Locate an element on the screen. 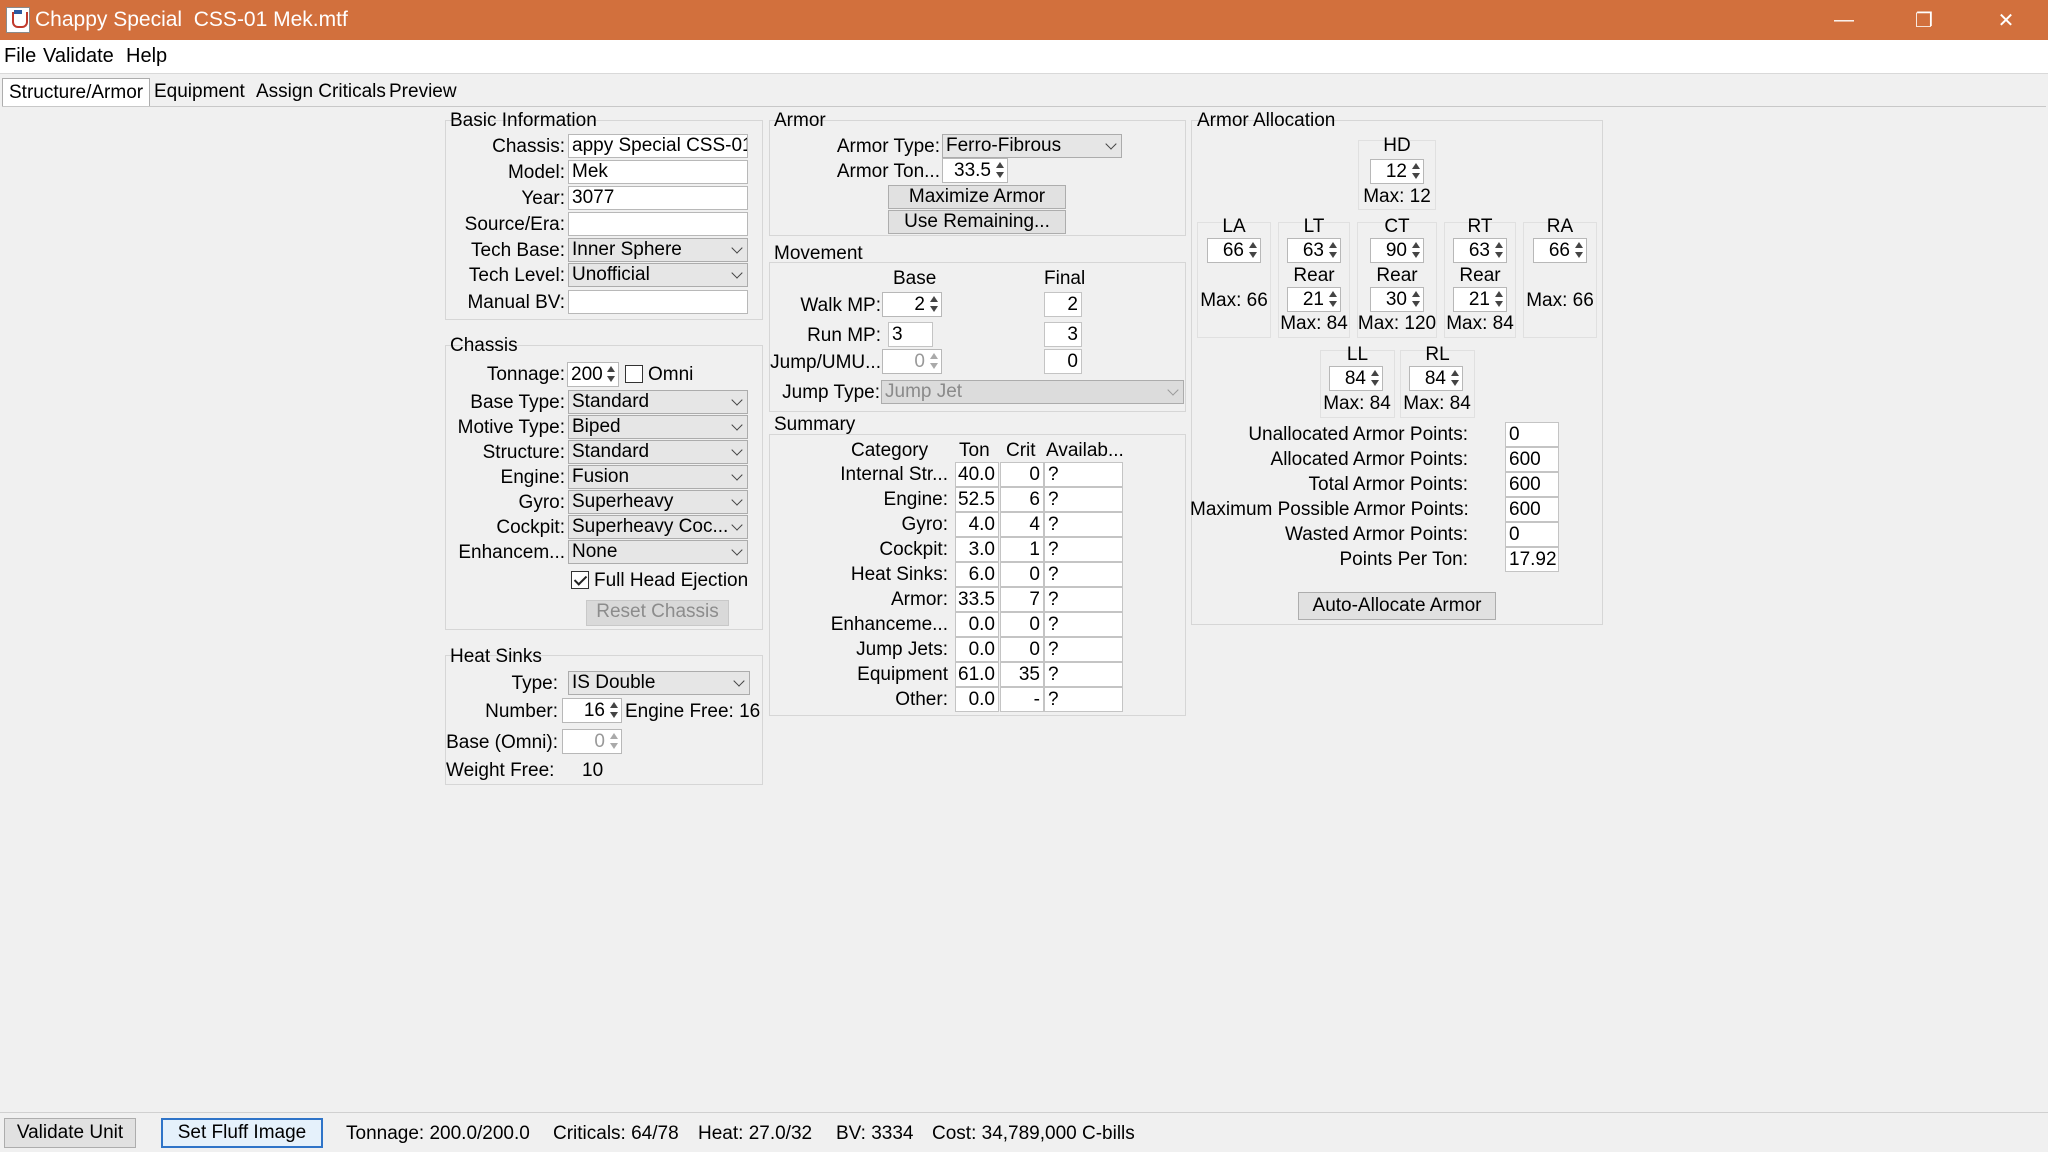  right-torso-armor-spinner: 63 is located at coordinates (1480, 250).